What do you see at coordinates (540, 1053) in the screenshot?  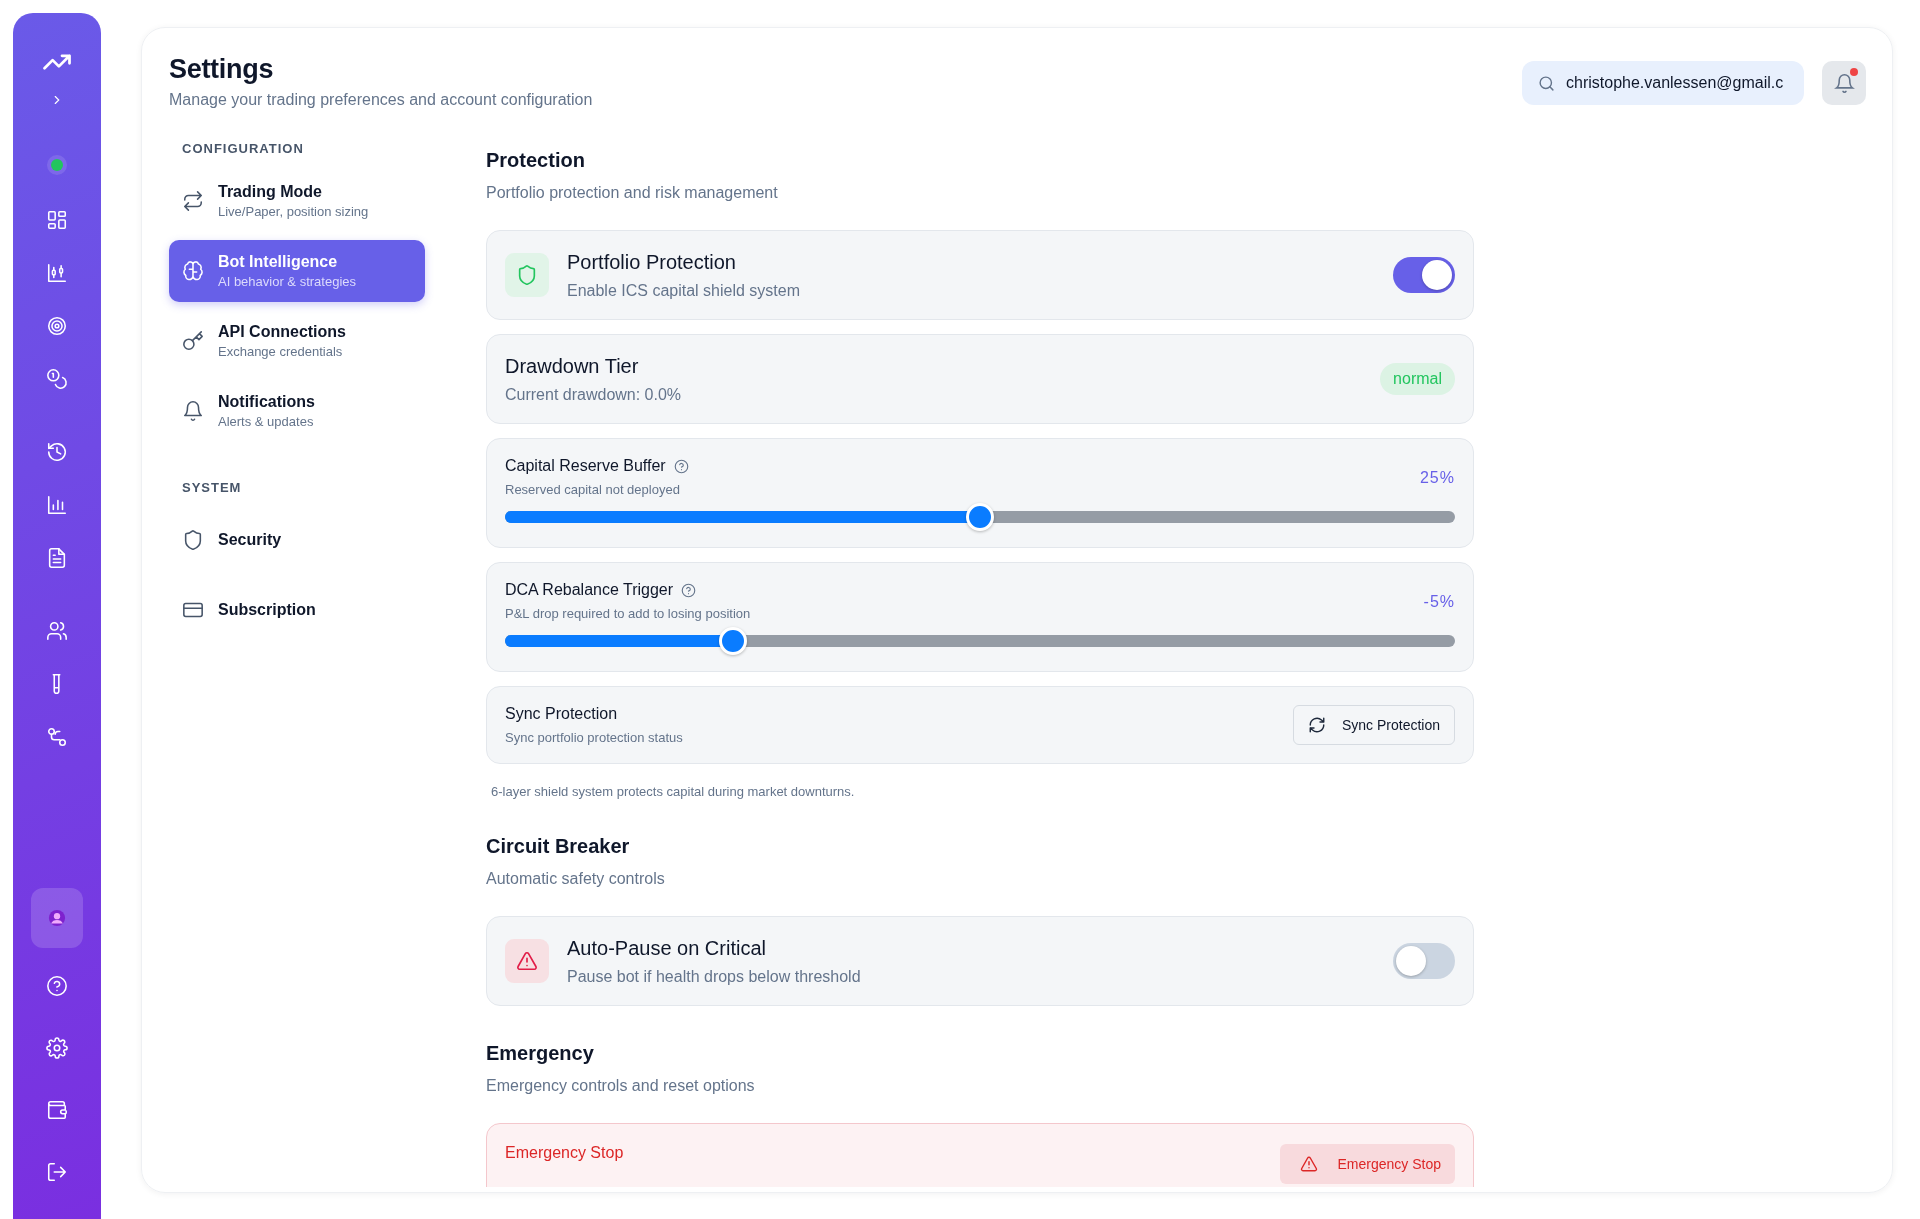 I see `section-title: Emergency` at bounding box center [540, 1053].